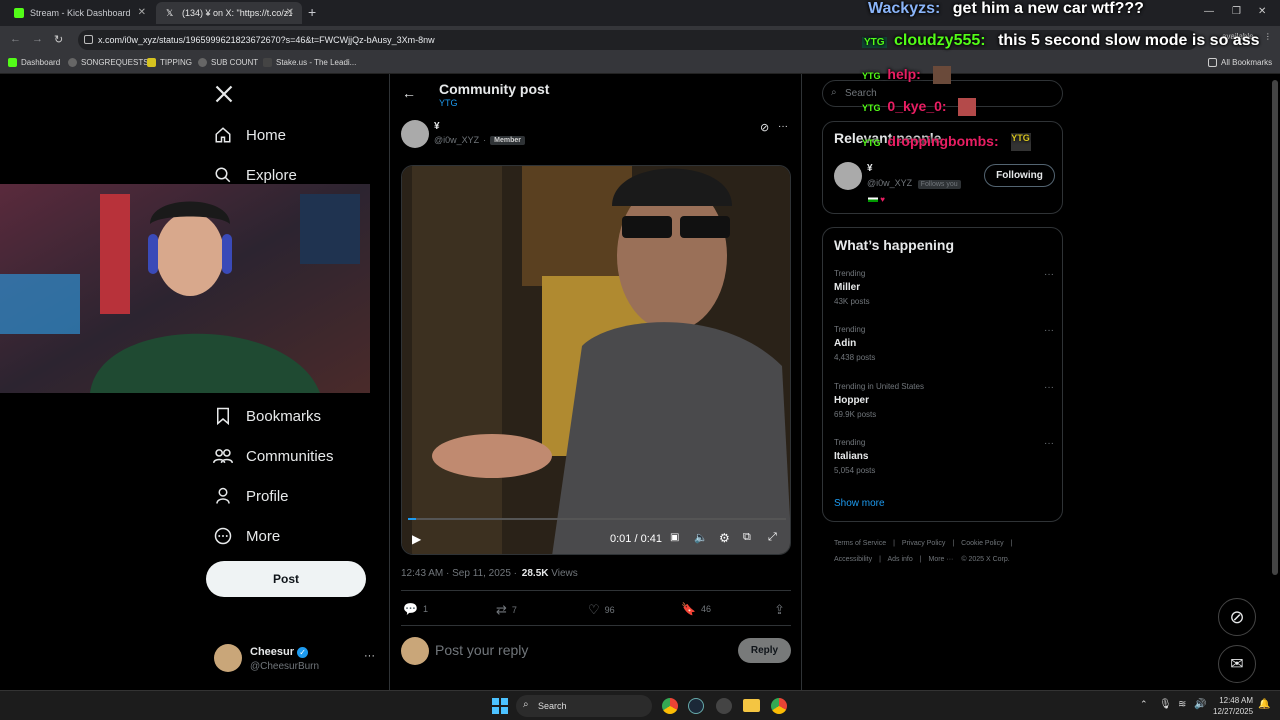 This screenshot has height=720, width=1280. What do you see at coordinates (1212, 62) in the screenshot?
I see `folder-icon` at bounding box center [1212, 62].